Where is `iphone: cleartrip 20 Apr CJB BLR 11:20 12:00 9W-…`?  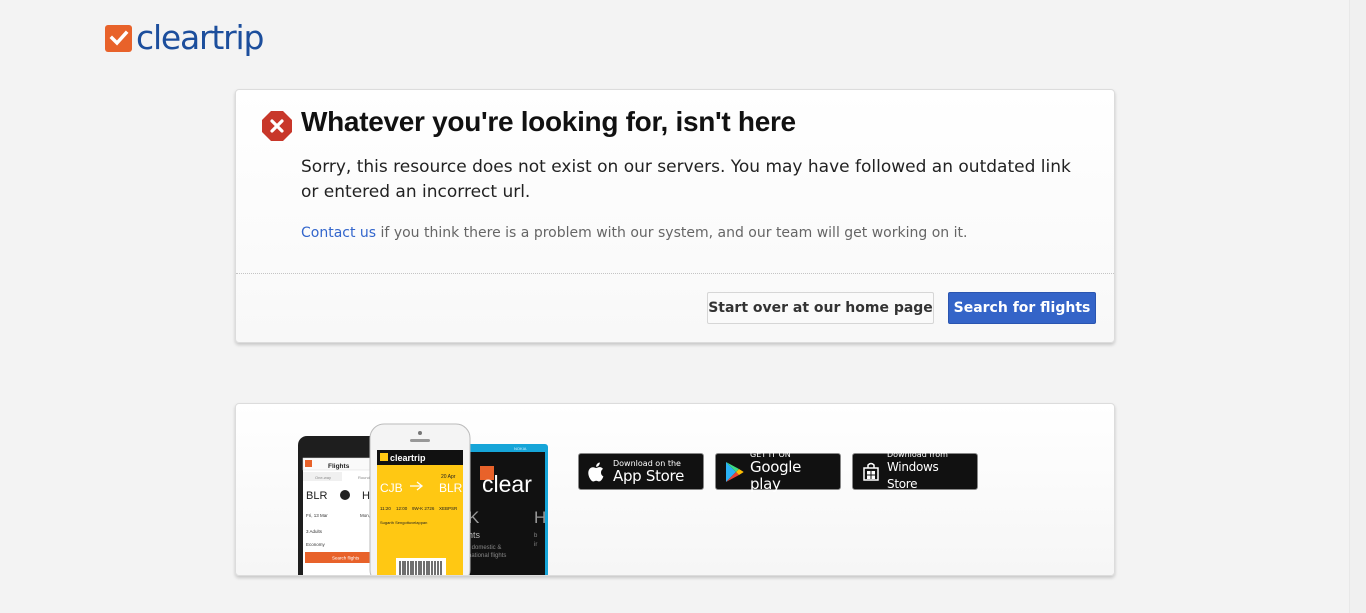
iphone: cleartrip 20 Apr CJB BLR 11:20 12:00 9W-… is located at coordinates (420, 499).